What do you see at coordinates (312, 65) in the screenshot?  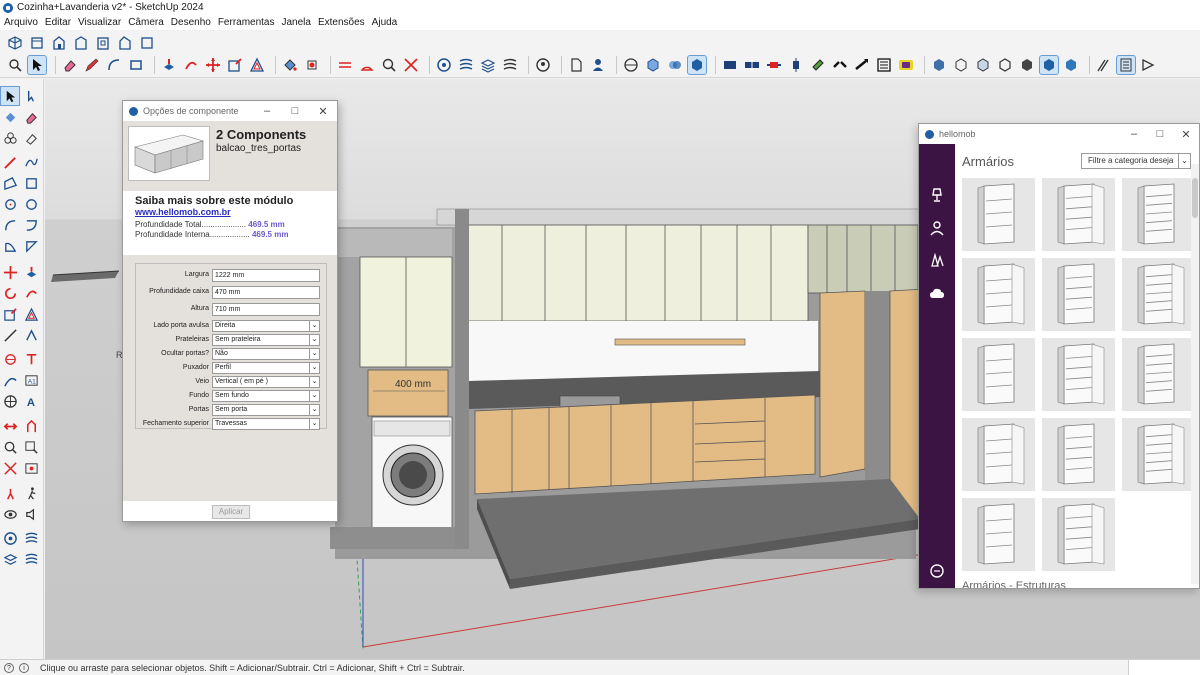 I see `component-icon` at bounding box center [312, 65].